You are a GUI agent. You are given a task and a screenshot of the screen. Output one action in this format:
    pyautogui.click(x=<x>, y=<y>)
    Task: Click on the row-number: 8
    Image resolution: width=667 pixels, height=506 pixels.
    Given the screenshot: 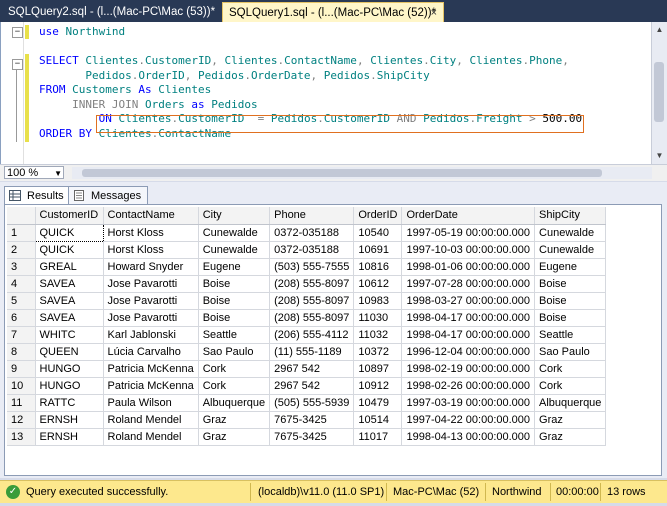 What is the action you would take?
    pyautogui.click(x=21, y=352)
    